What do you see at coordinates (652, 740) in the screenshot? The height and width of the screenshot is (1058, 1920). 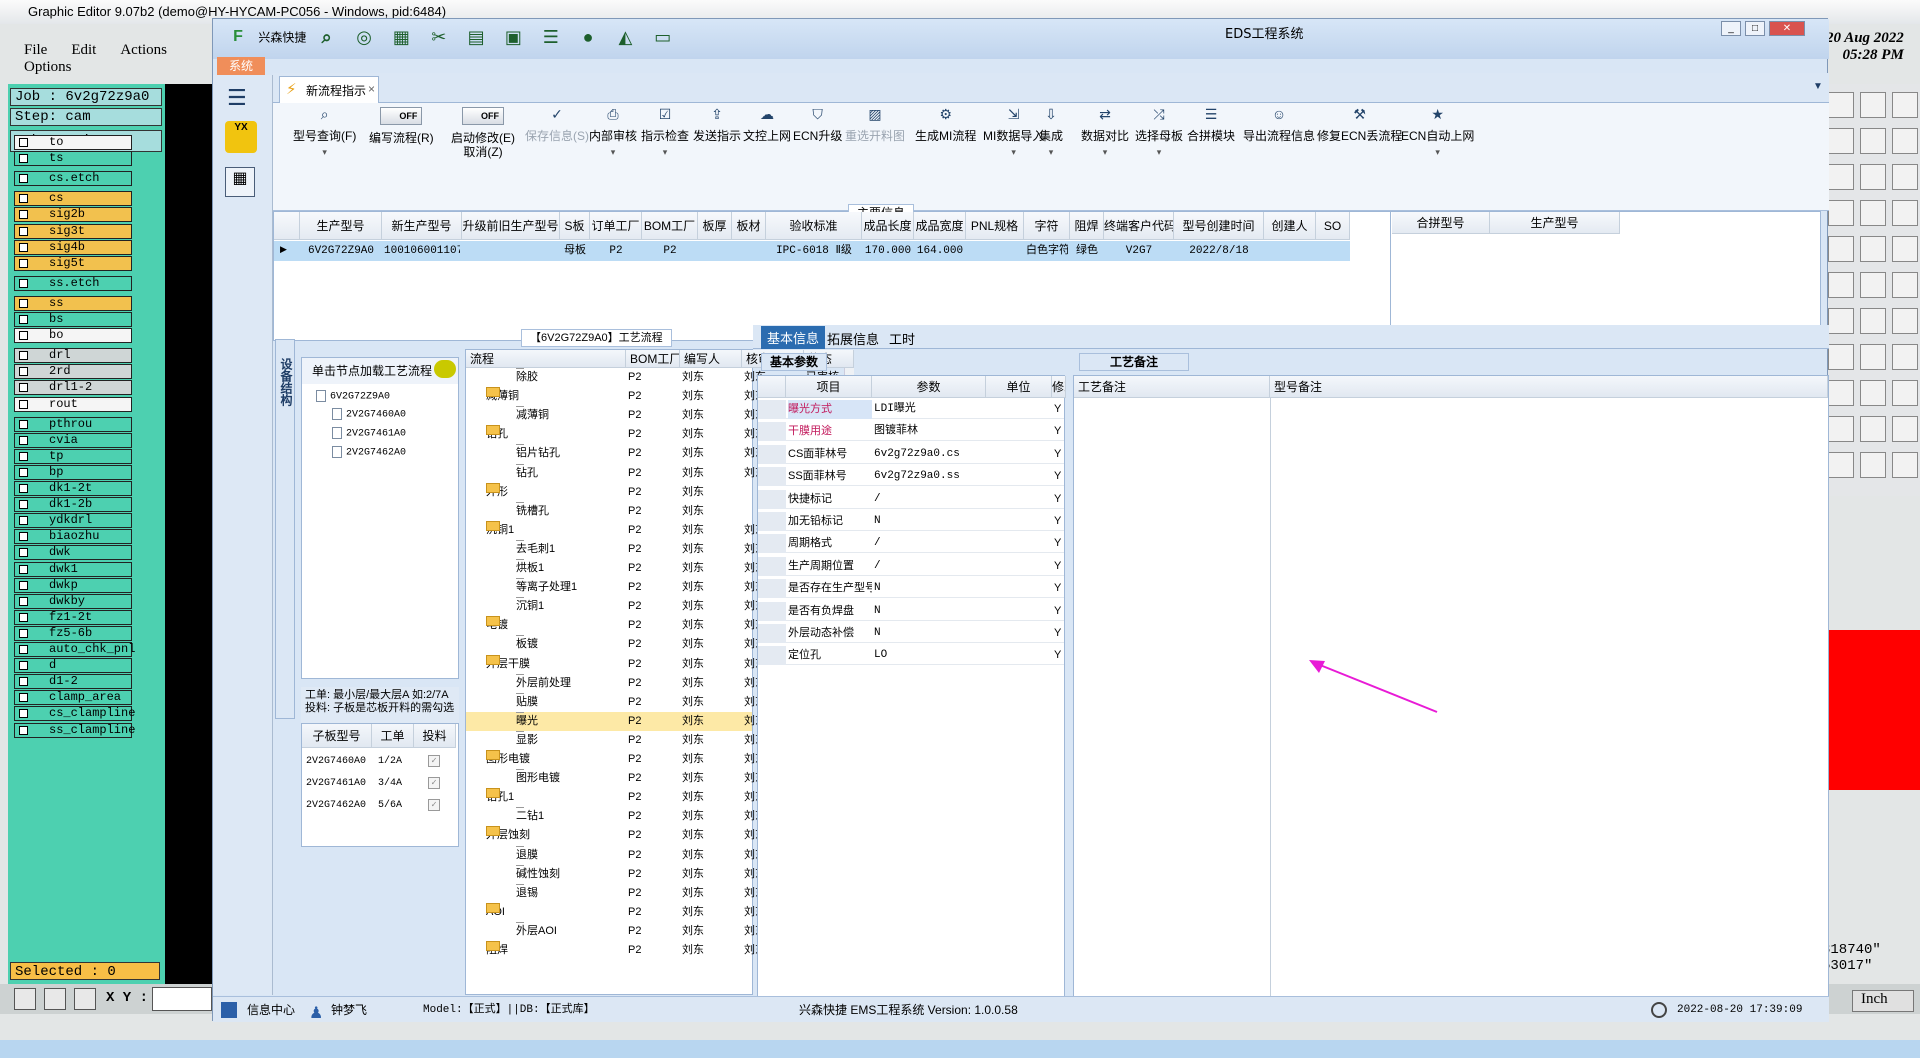 I see `flow-row: 显影P2刘东刘东已审核` at bounding box center [652, 740].